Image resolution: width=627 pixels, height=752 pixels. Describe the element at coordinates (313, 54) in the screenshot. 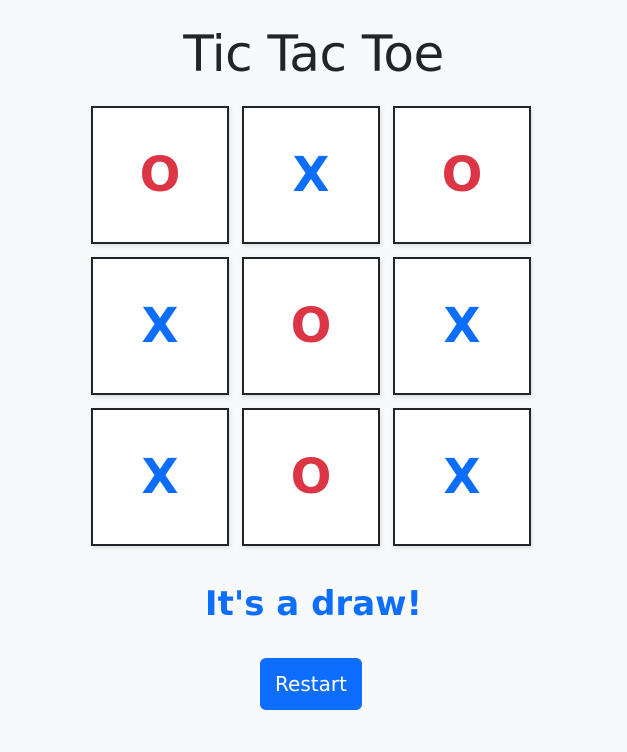

I see `page-title: Tic Tac Toe` at that location.